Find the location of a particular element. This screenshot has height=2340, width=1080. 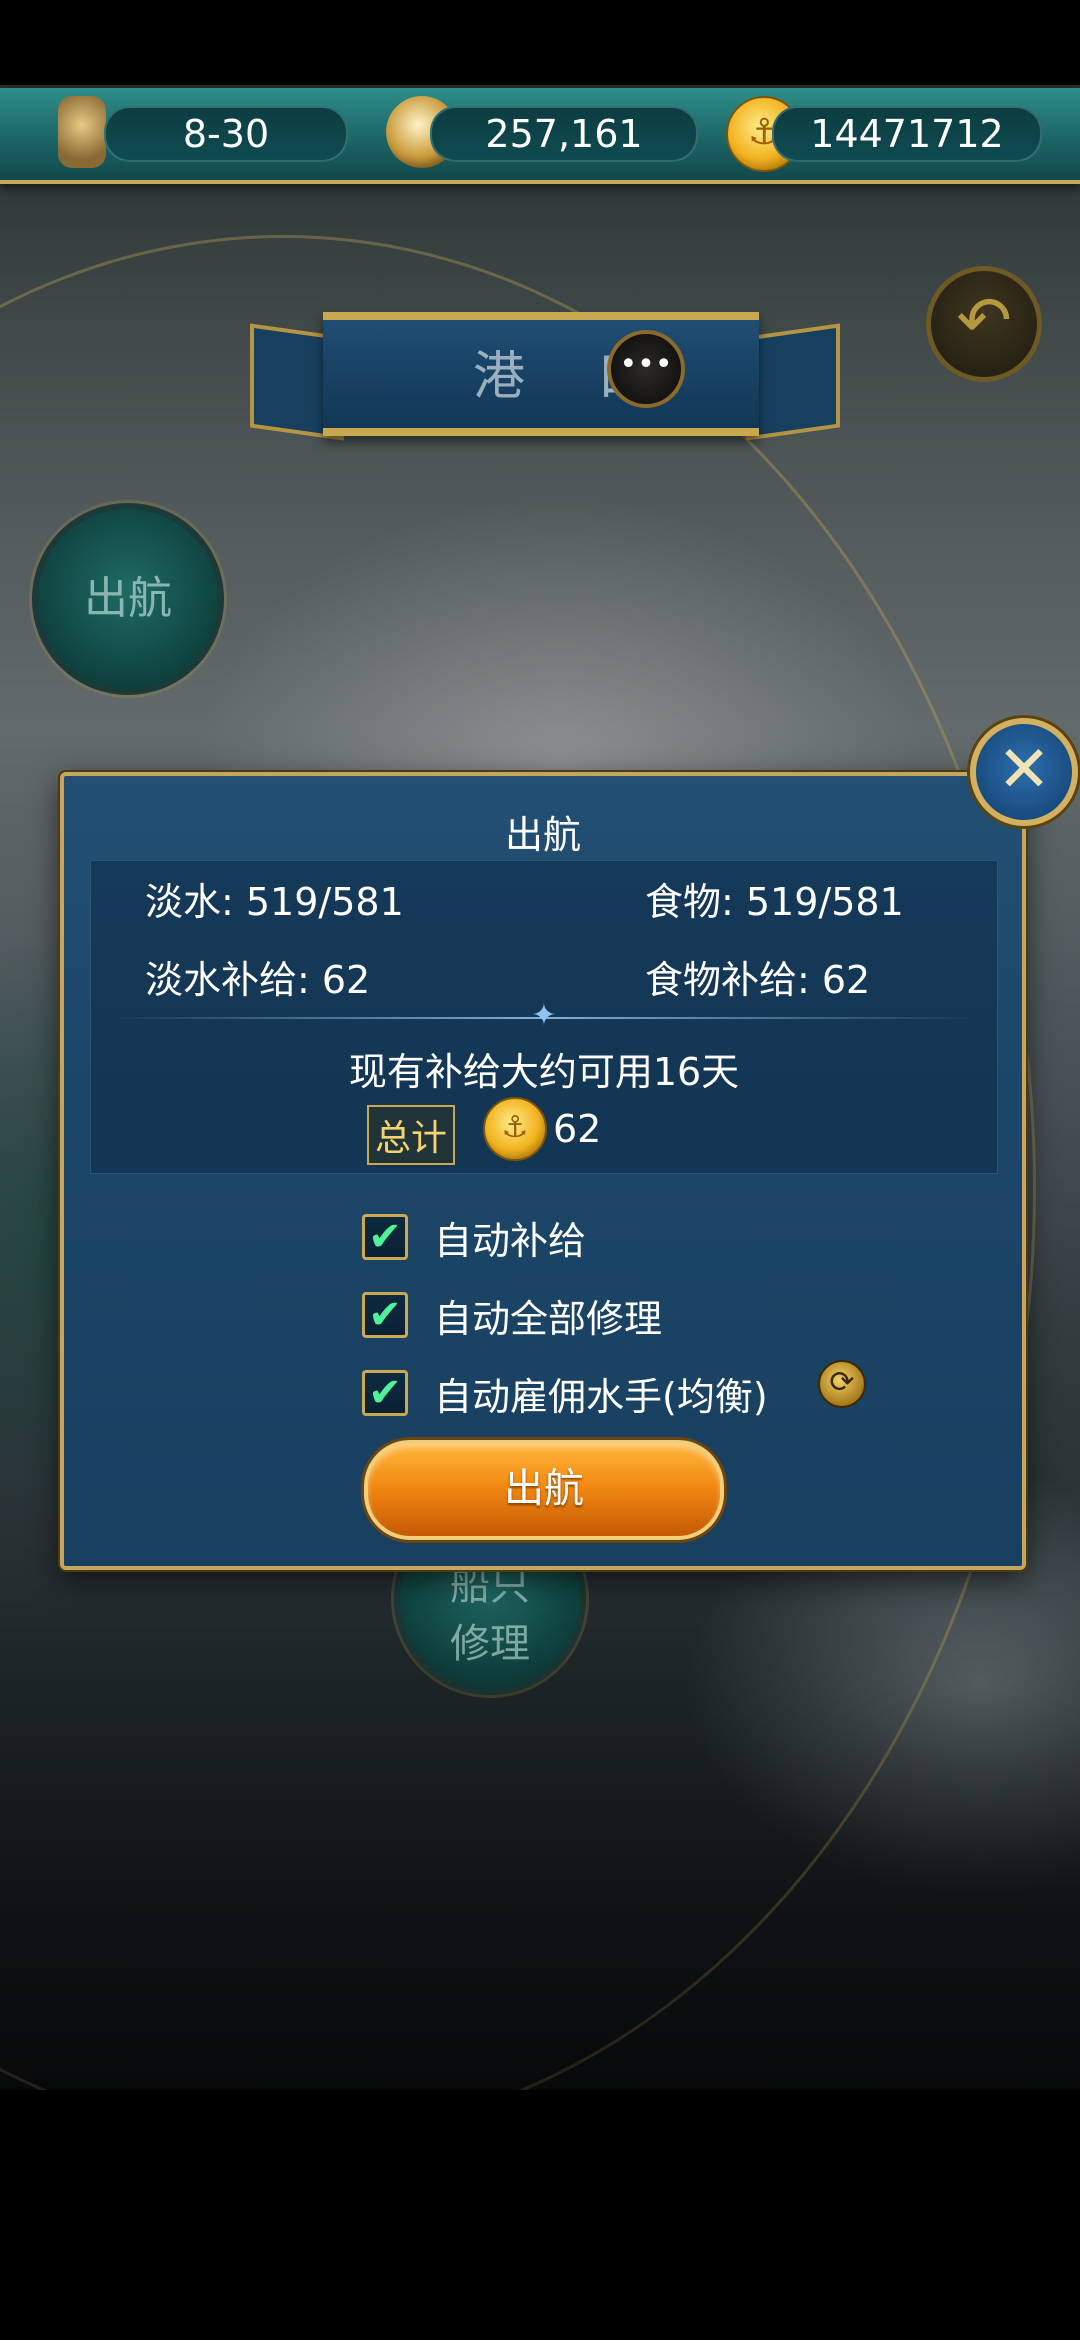

compass-display: 257,161 is located at coordinates (564, 134).